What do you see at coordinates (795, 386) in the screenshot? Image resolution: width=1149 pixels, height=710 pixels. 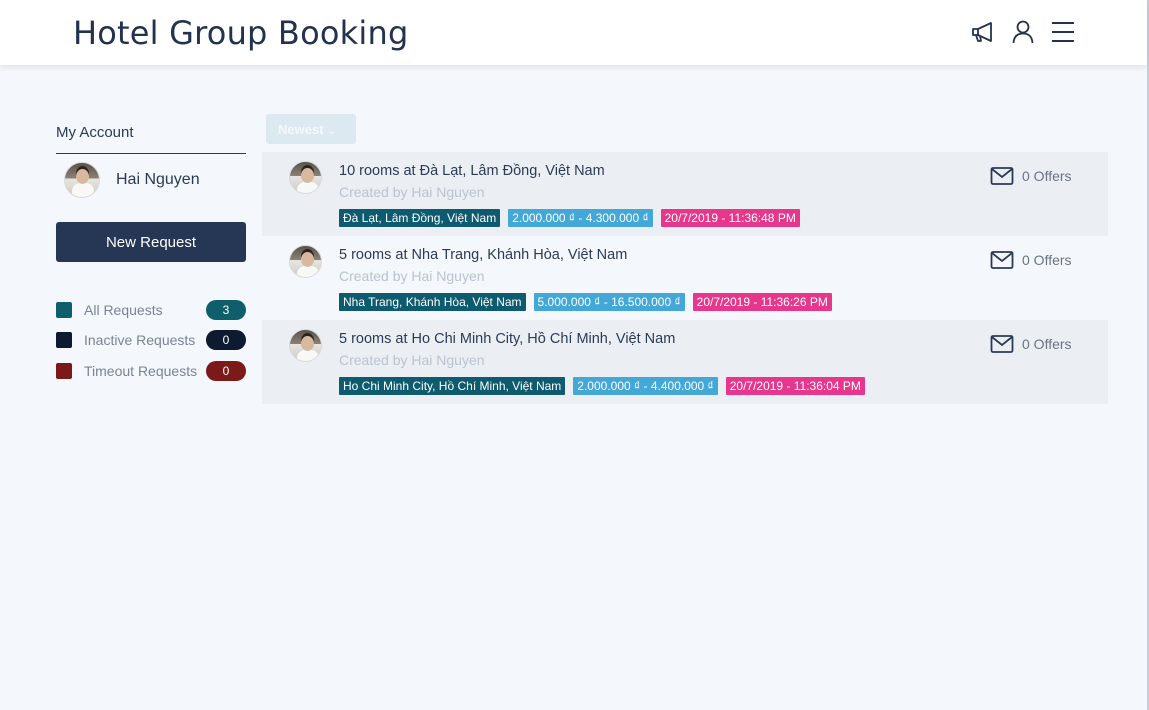 I see `date-tag: 20/7/2019 - 11:36:04 PM` at bounding box center [795, 386].